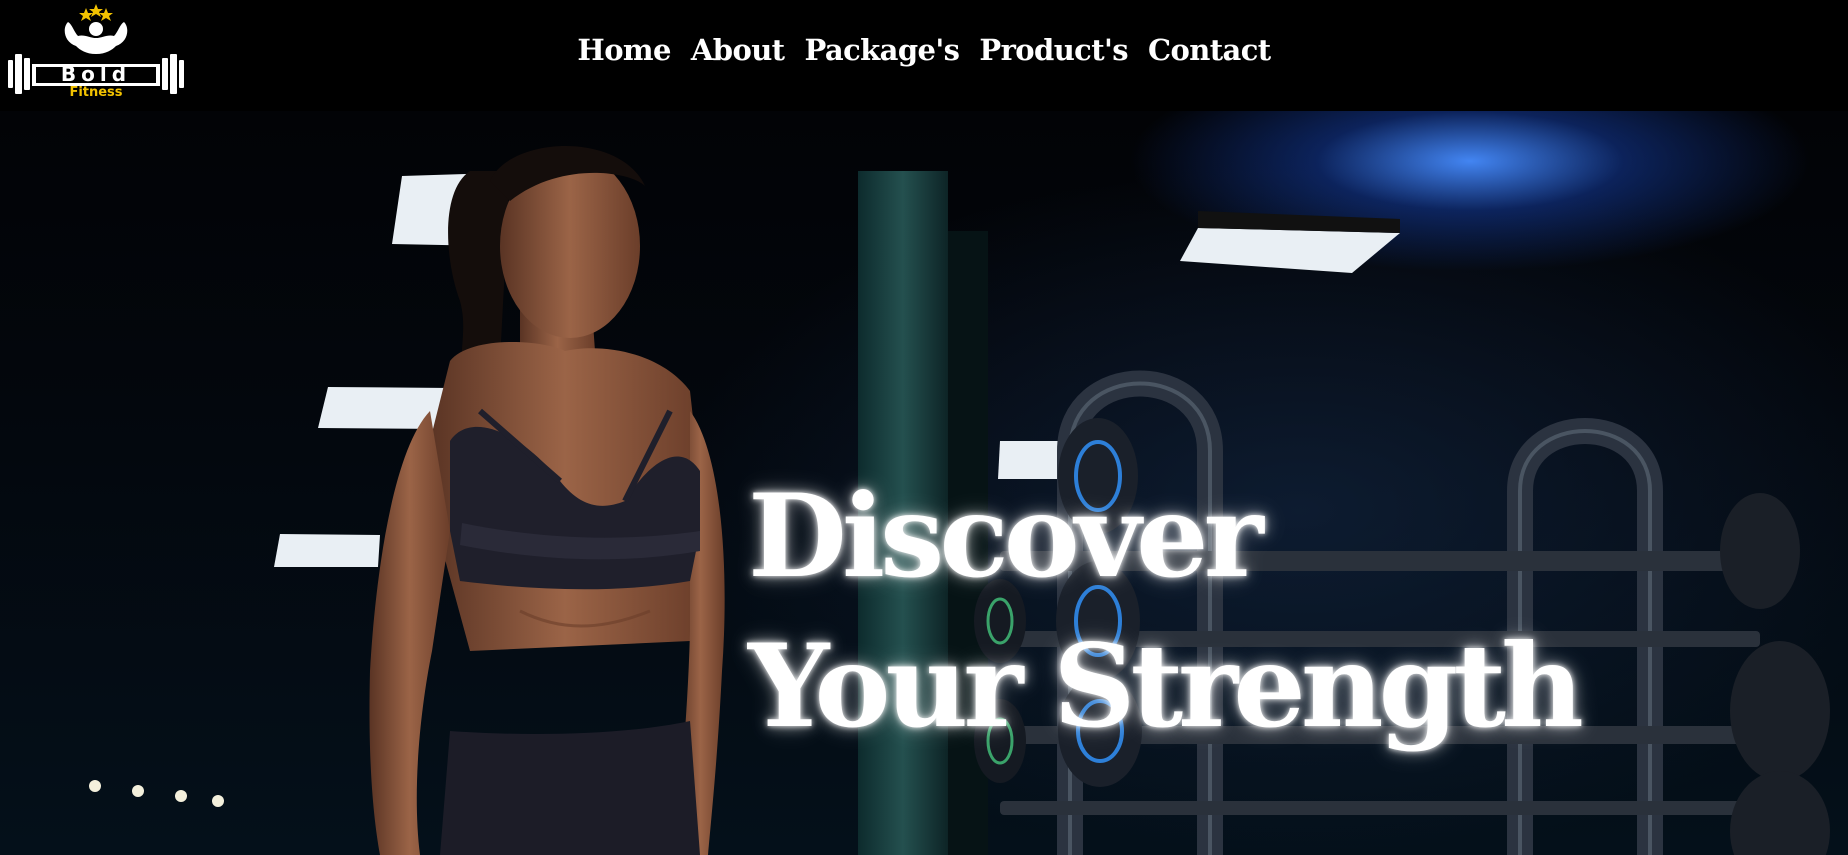  I want to click on headline-line-2: Your Strength, so click(1166, 686).